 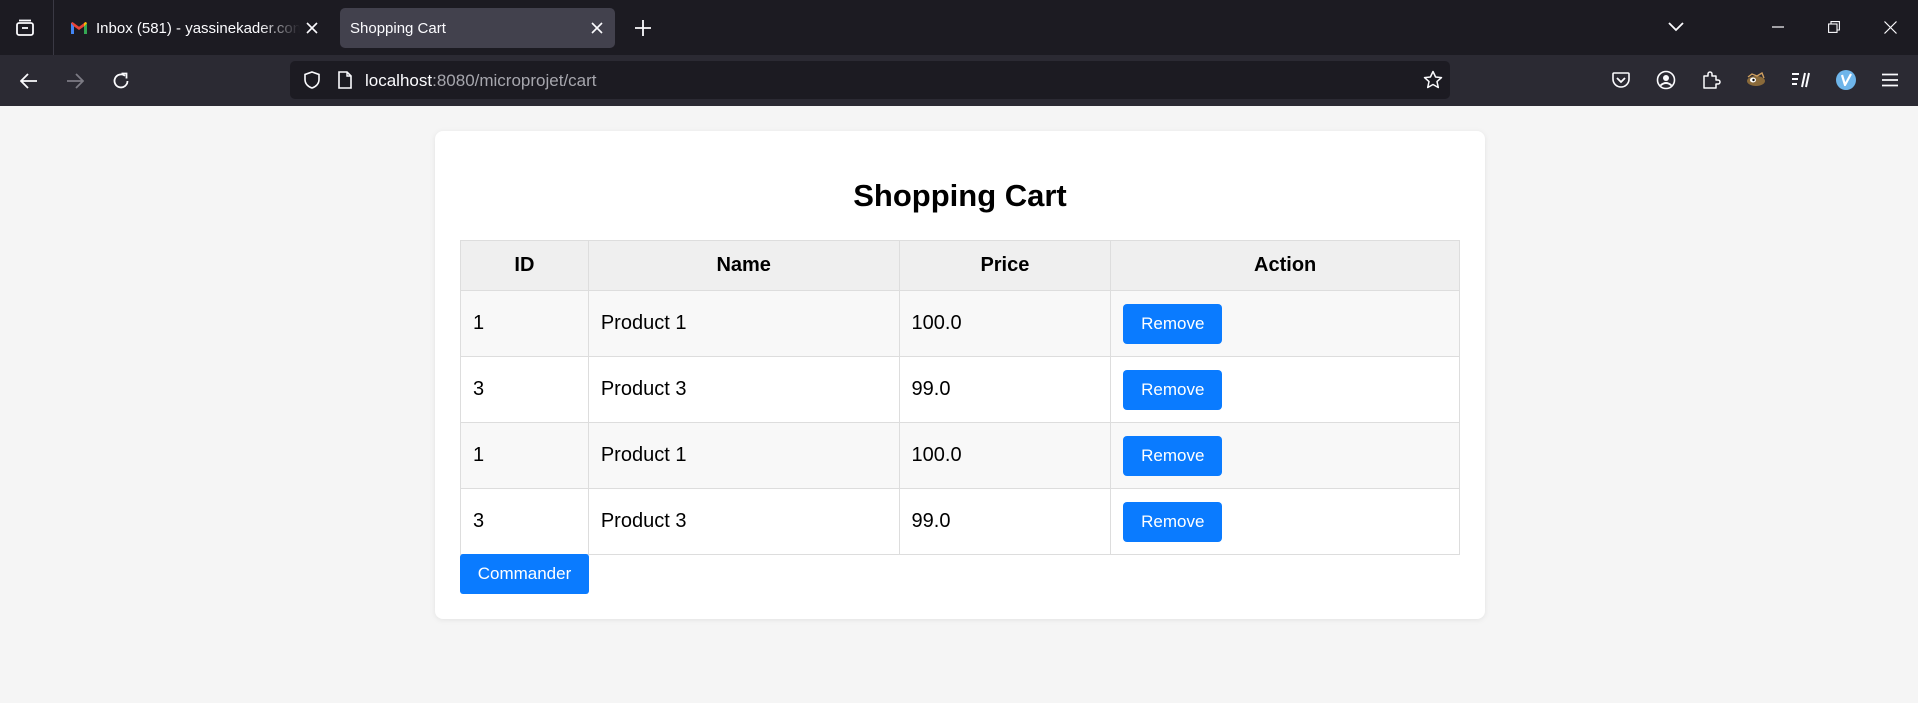 I want to click on pocket-icon, so click(x=1621, y=80).